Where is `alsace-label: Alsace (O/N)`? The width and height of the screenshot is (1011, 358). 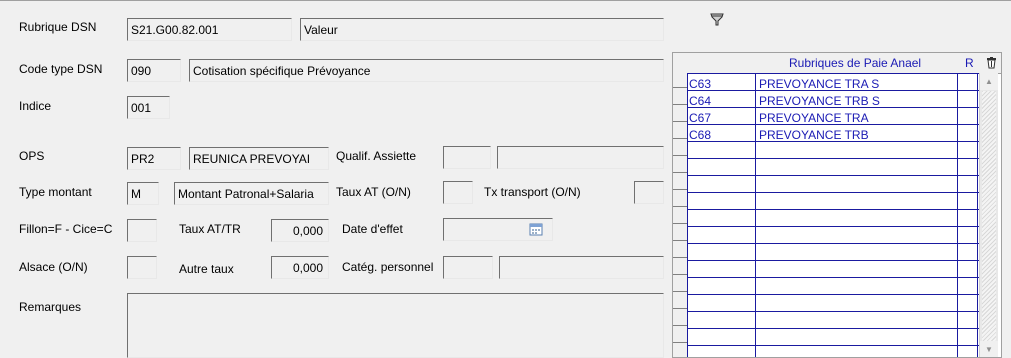
alsace-label: Alsace (O/N) is located at coordinates (53, 267).